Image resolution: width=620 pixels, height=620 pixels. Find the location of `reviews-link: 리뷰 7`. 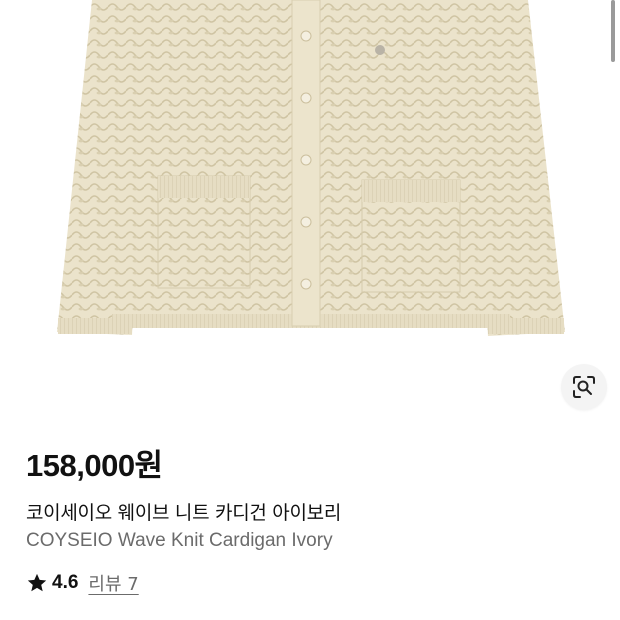

reviews-link: 리뷰 7 is located at coordinates (113, 583).